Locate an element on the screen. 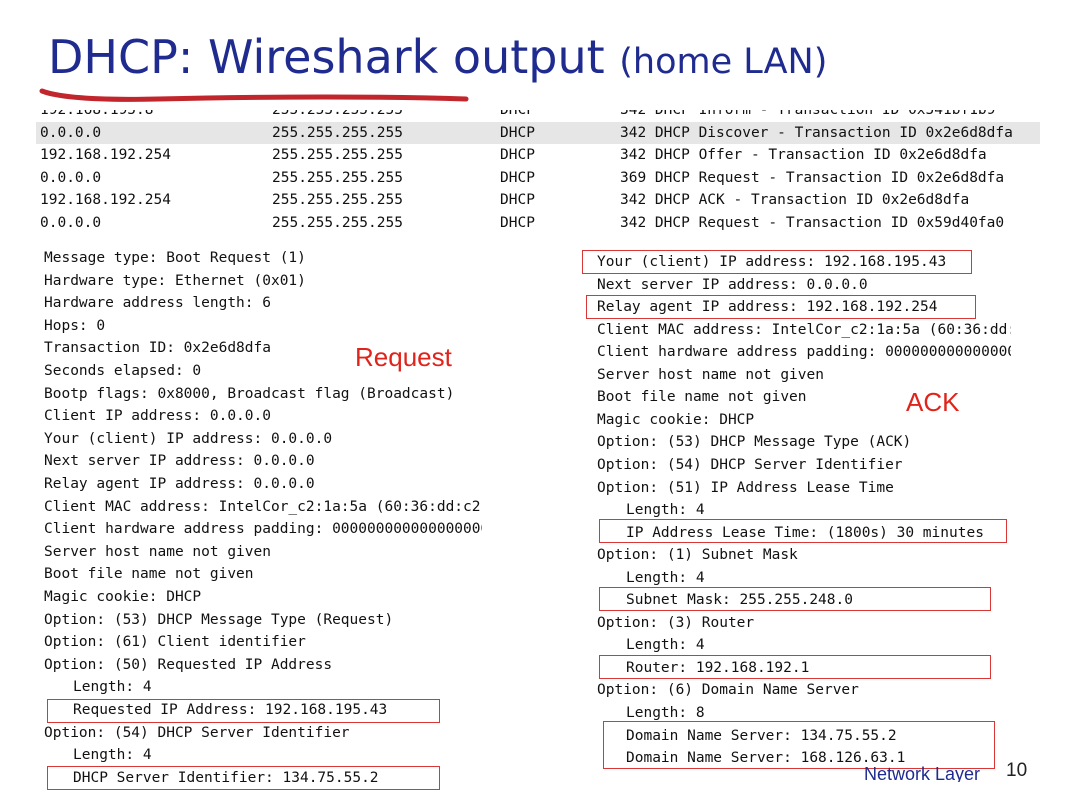 The height and width of the screenshot is (794, 1074). detail-line: Transaction ID: 0x2e6d8dfa is located at coordinates (157, 348).